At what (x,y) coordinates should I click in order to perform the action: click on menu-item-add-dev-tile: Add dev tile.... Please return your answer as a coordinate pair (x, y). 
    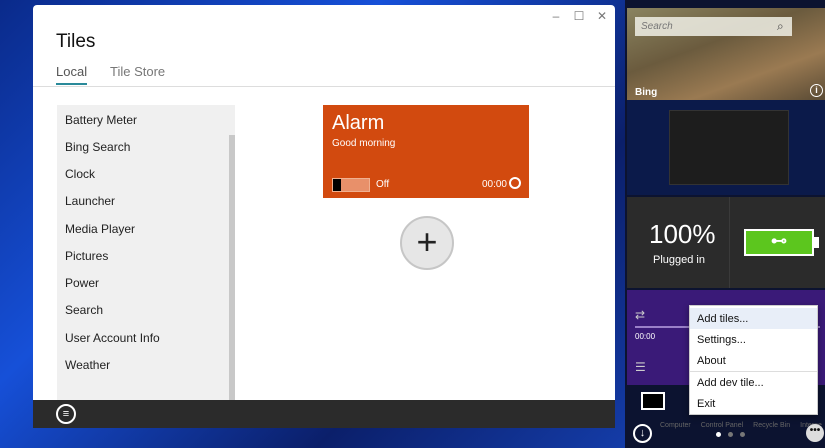
    Looking at the image, I should click on (753, 382).